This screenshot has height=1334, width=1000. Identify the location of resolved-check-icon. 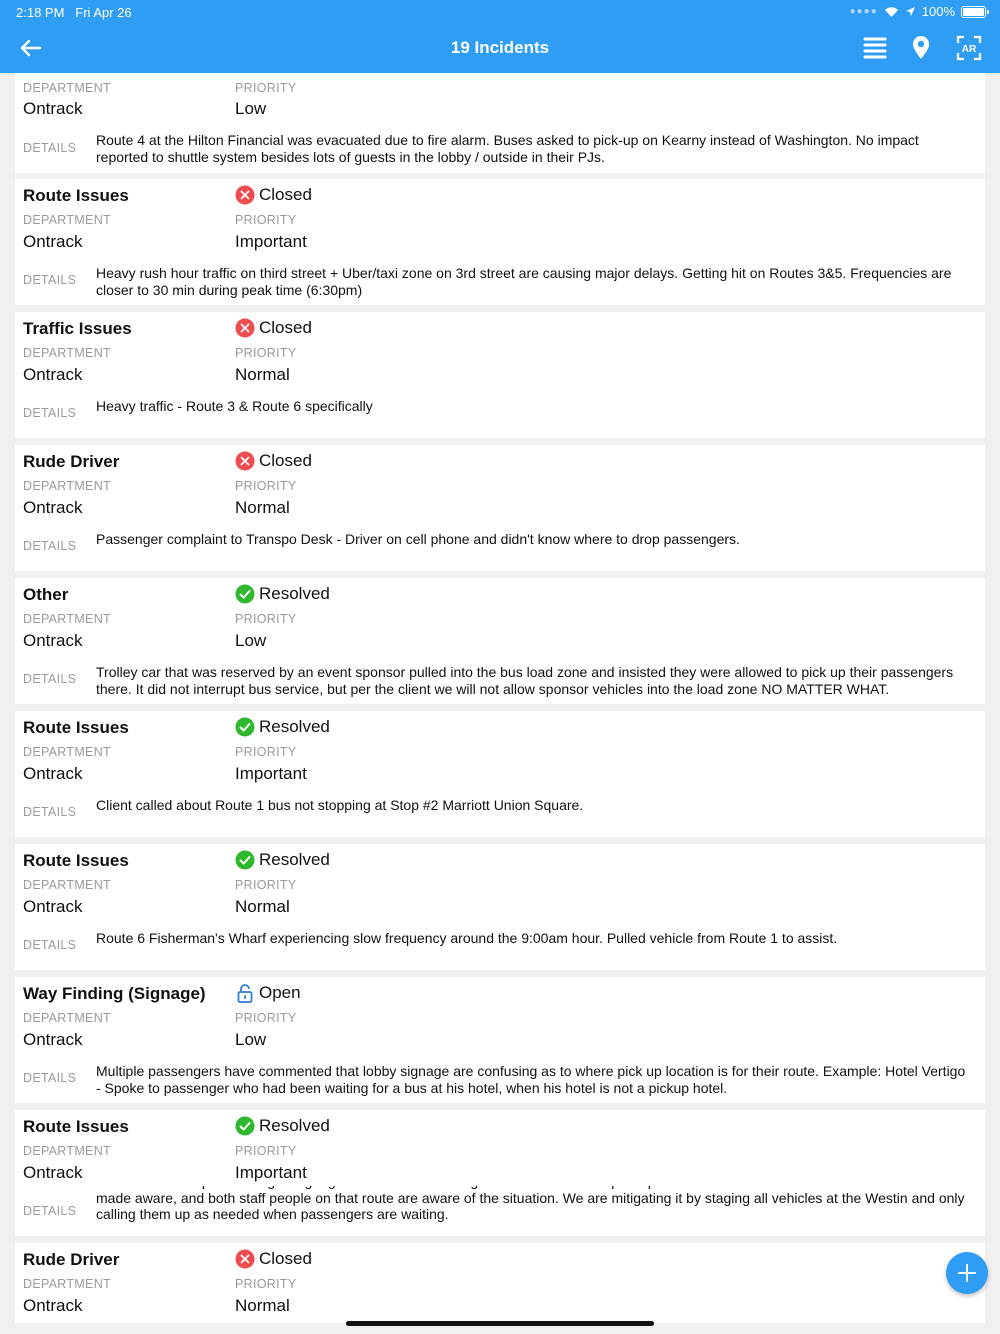
(245, 860).